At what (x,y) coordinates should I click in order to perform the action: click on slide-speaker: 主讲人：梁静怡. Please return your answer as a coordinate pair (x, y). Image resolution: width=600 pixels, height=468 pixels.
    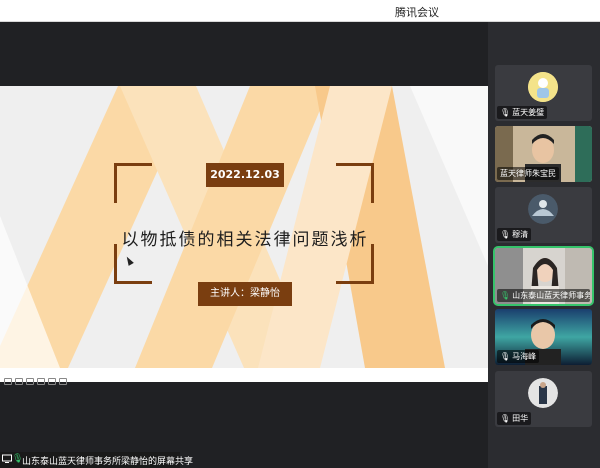
    Looking at the image, I should click on (245, 293).